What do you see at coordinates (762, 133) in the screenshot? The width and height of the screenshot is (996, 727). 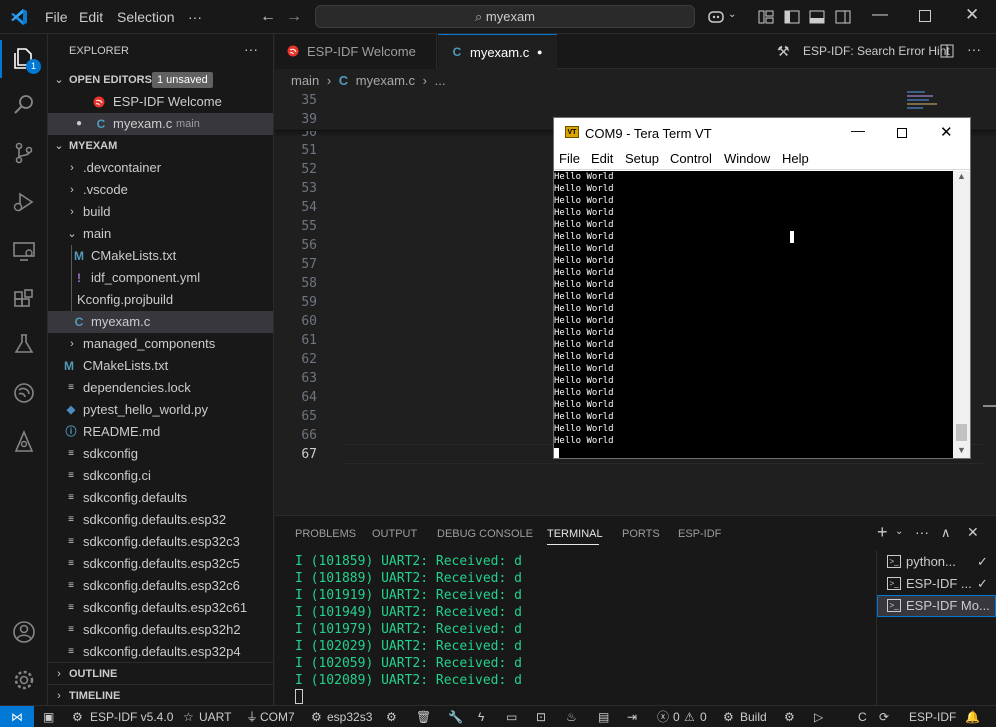 I see `teraterm-titlebar: VT COM9 - Tera Term VT — ✕` at bounding box center [762, 133].